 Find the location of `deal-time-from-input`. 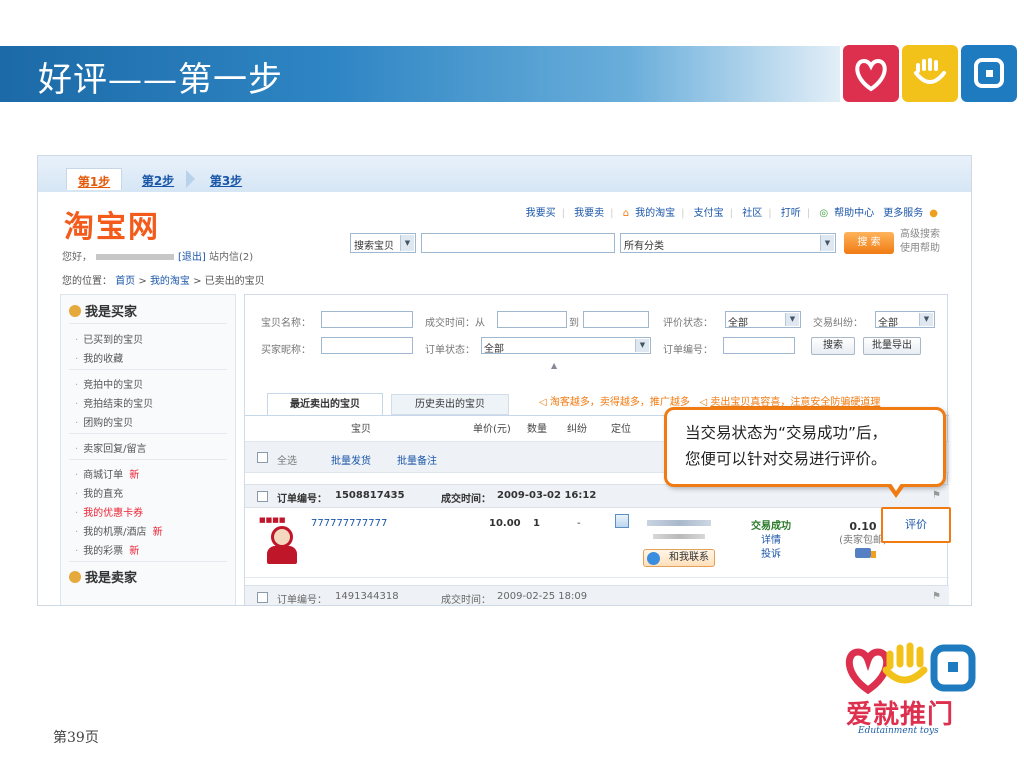

deal-time-from-input is located at coordinates (532, 319).